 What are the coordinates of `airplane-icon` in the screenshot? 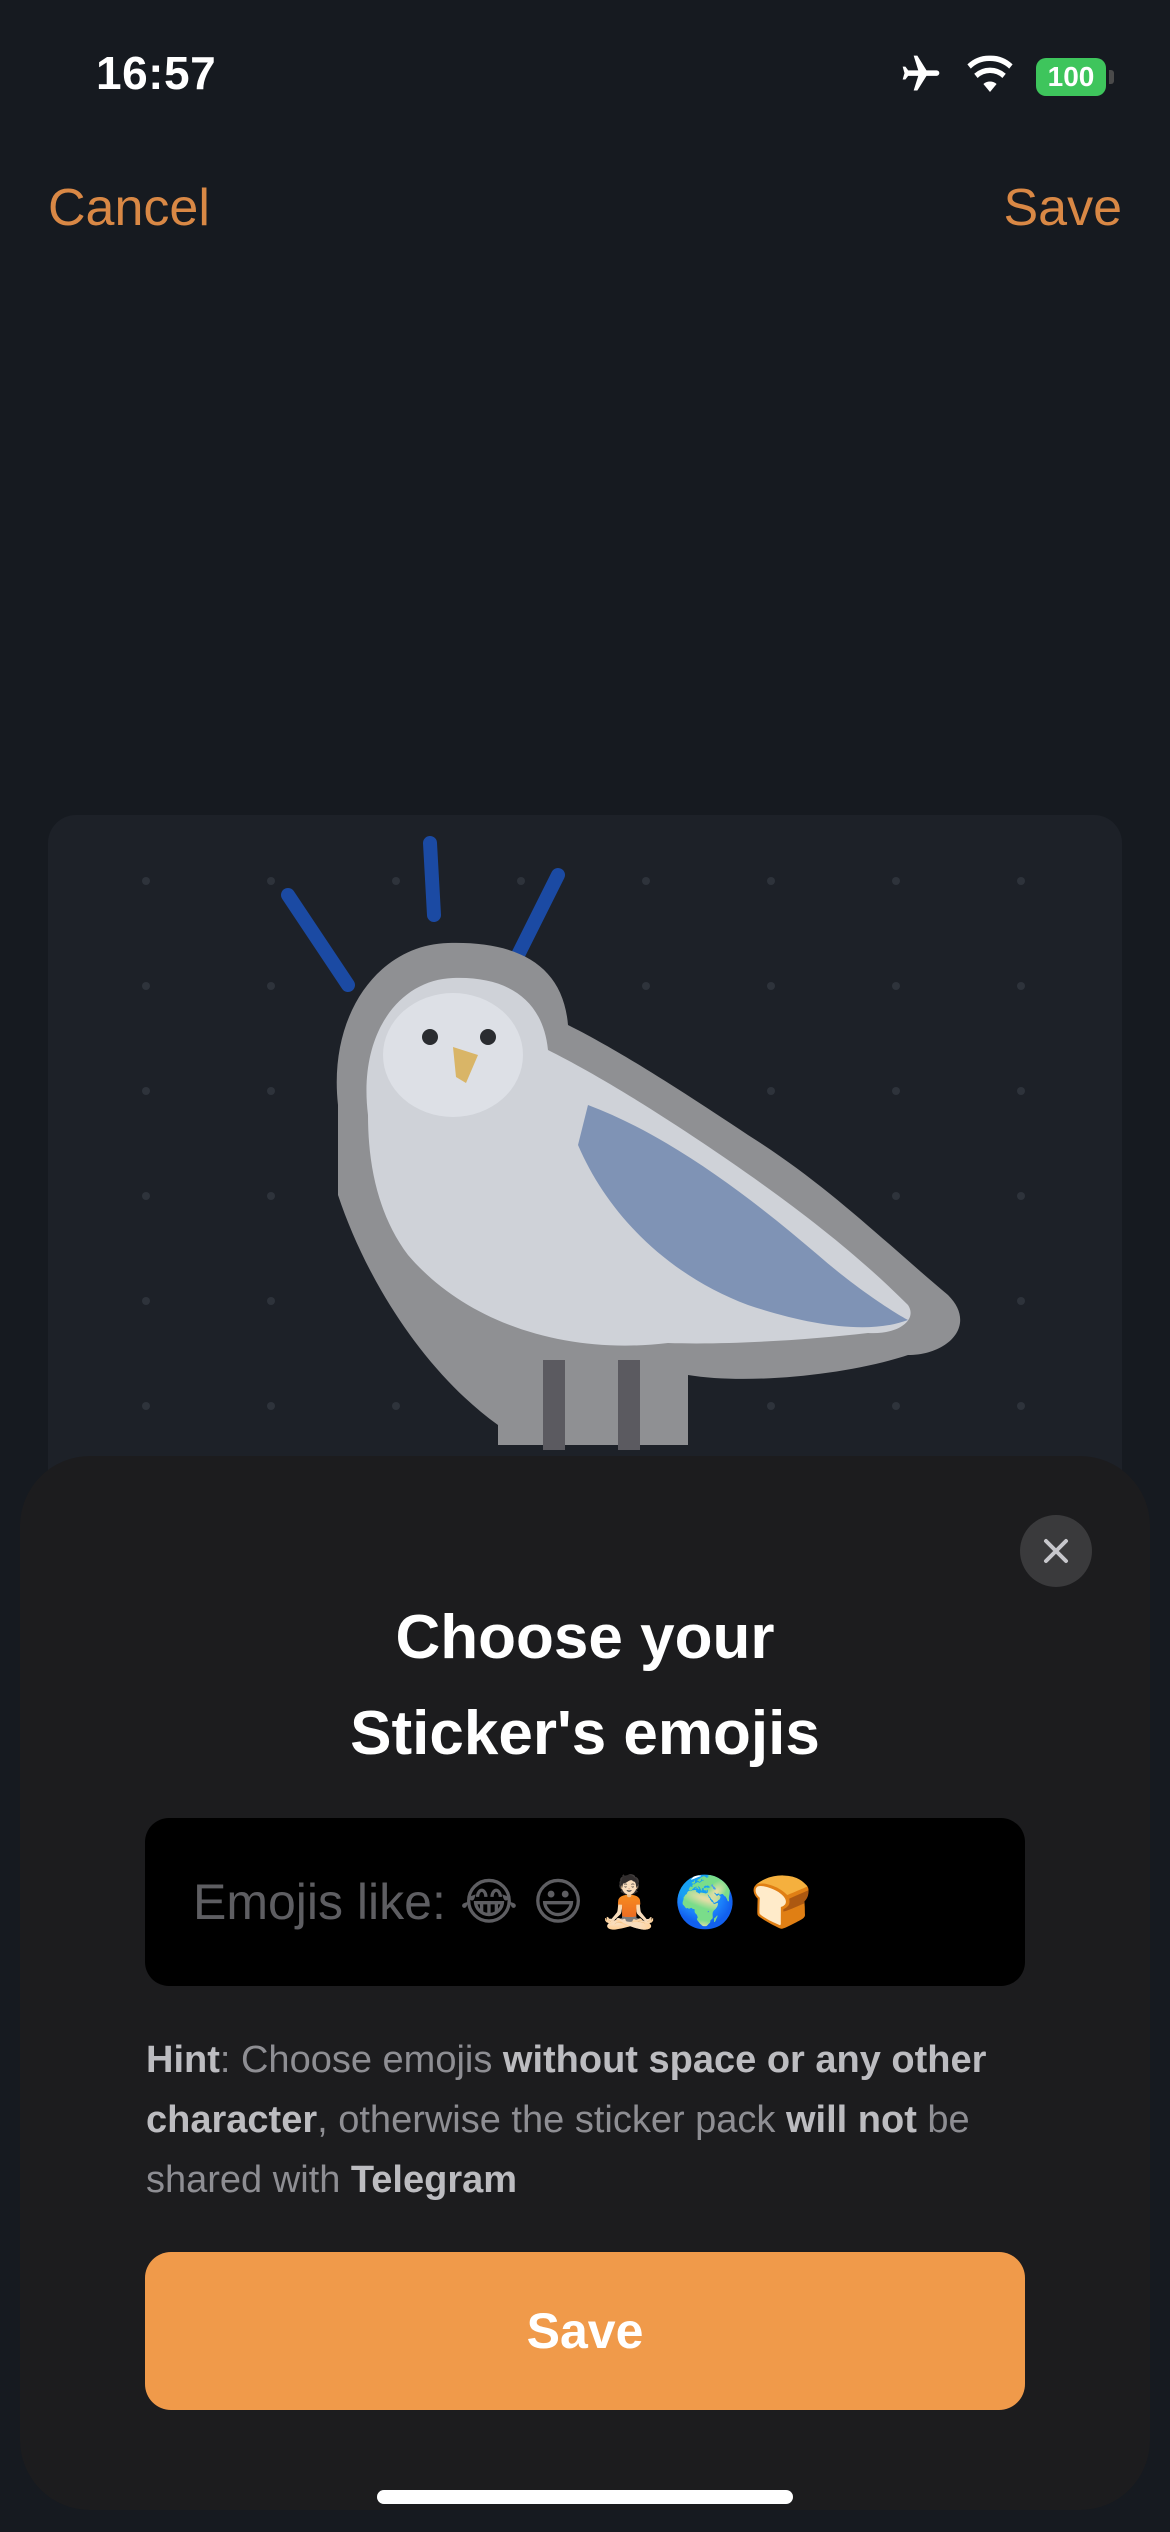 It's located at (921, 76).